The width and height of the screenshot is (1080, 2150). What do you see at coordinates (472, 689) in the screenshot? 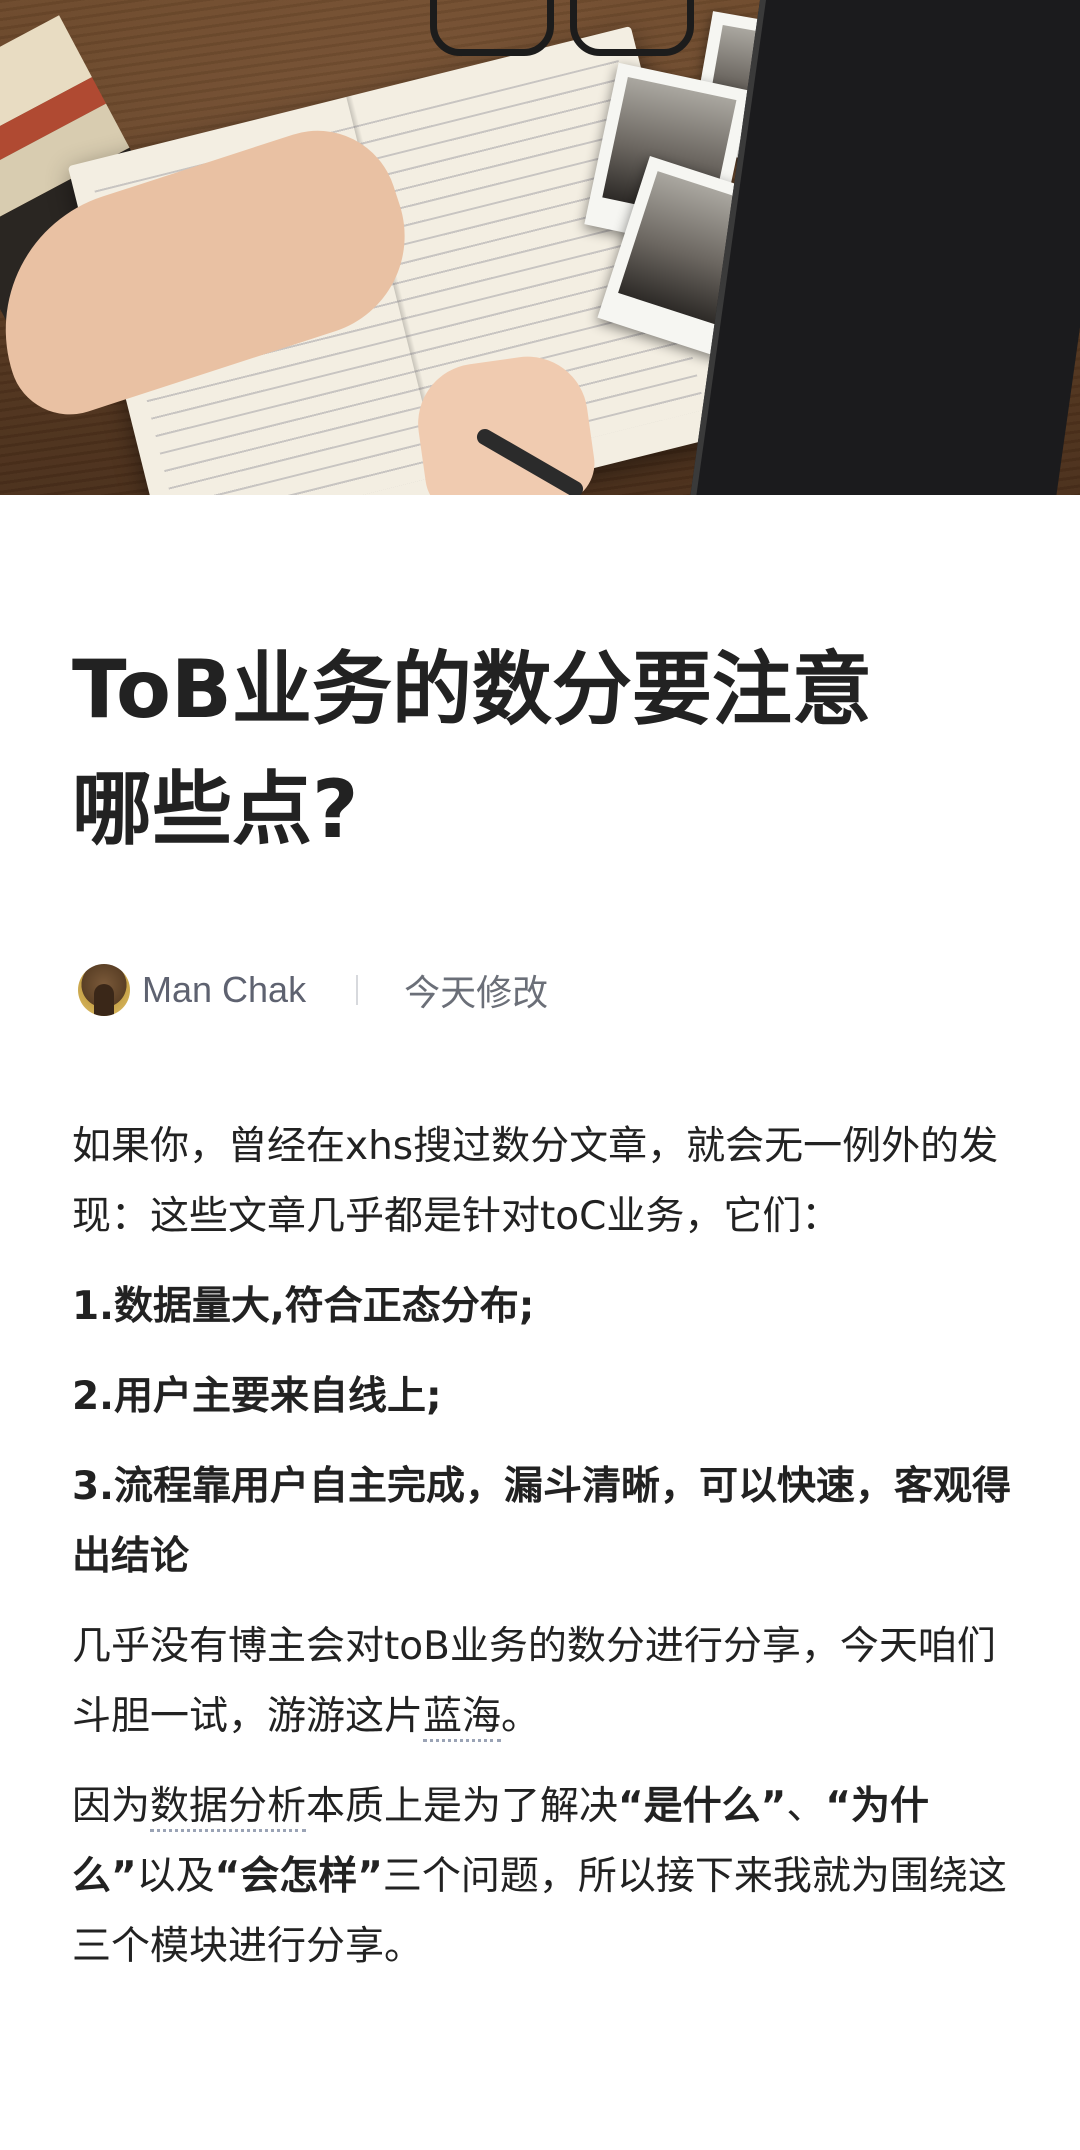
I see `title-line-1: ToB业务的数分要注意` at bounding box center [472, 689].